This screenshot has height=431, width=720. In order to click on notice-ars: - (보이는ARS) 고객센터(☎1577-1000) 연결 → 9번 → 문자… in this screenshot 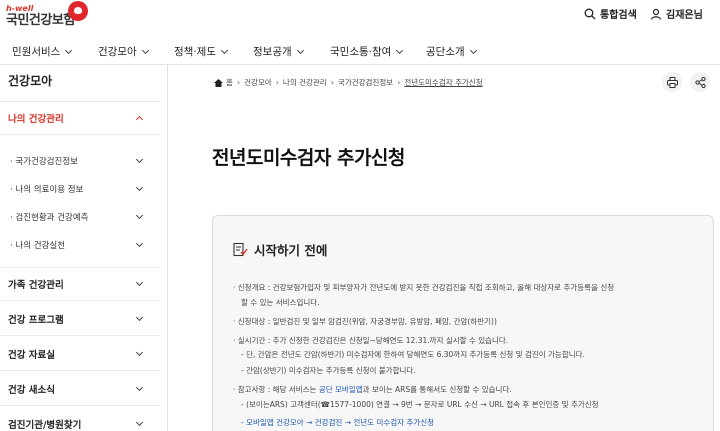, I will do `click(420, 404)`.